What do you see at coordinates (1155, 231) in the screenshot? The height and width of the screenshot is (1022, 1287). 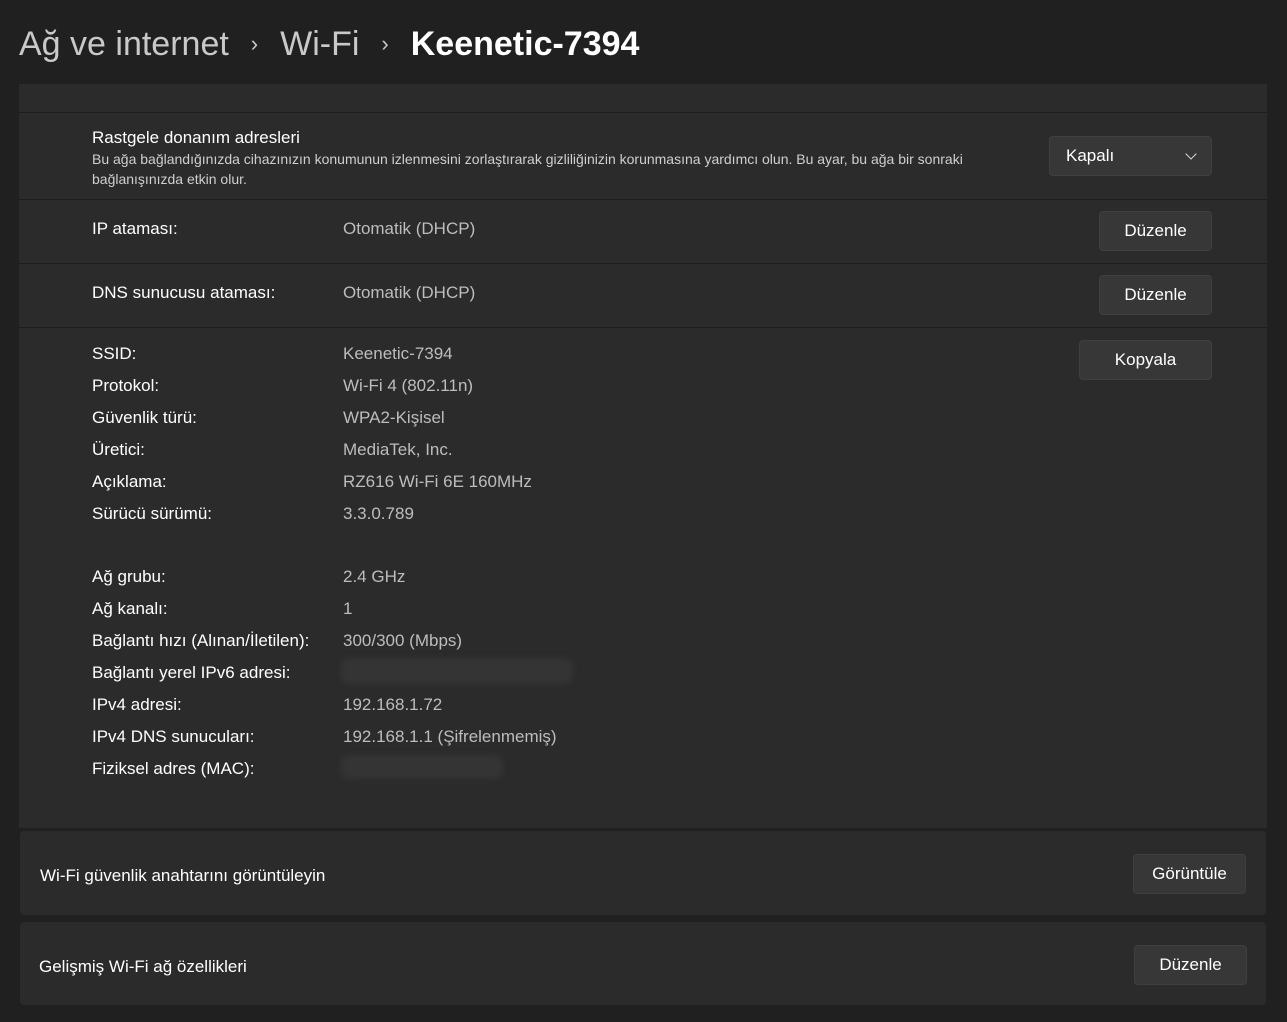 I see `ip-edit-button: Düzenle` at bounding box center [1155, 231].